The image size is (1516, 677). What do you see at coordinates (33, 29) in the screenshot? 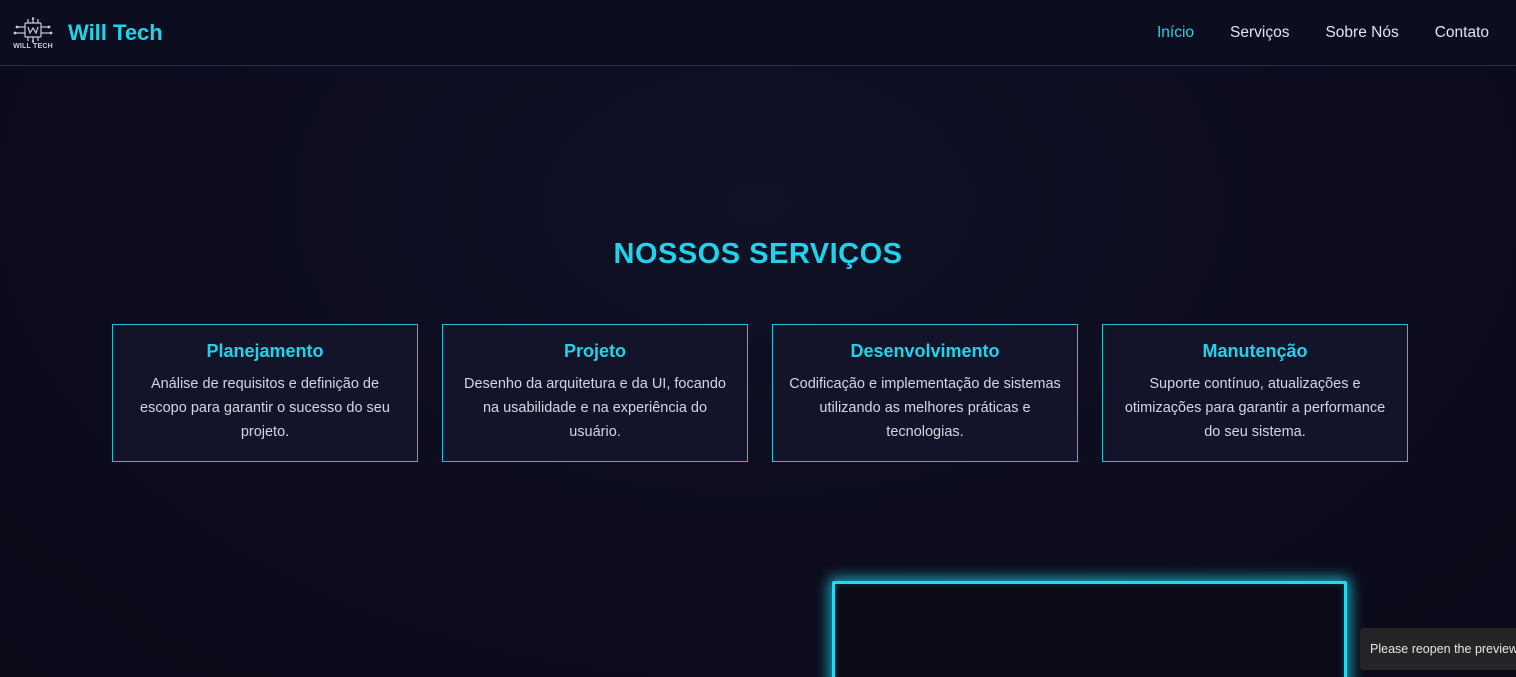
I see `circuit-logo-icon` at bounding box center [33, 29].